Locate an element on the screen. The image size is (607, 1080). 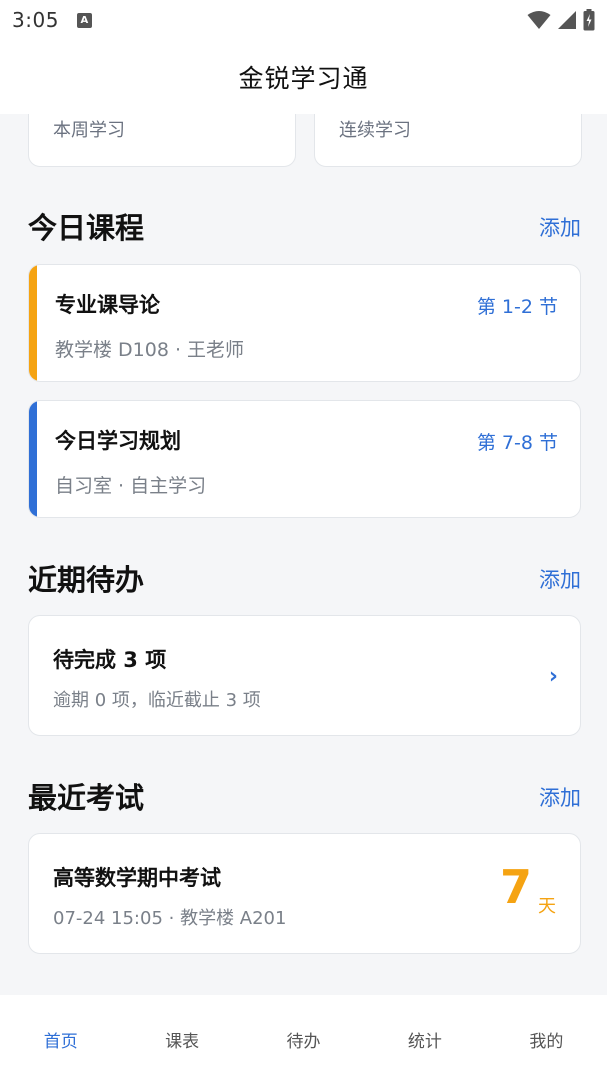
tab-todo: 待办 is located at coordinates (303, 1037).